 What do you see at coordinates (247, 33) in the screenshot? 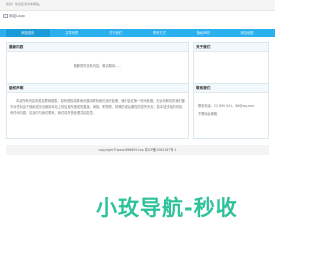
I see `nav-item-sitemap: 网站地图` at bounding box center [247, 33].